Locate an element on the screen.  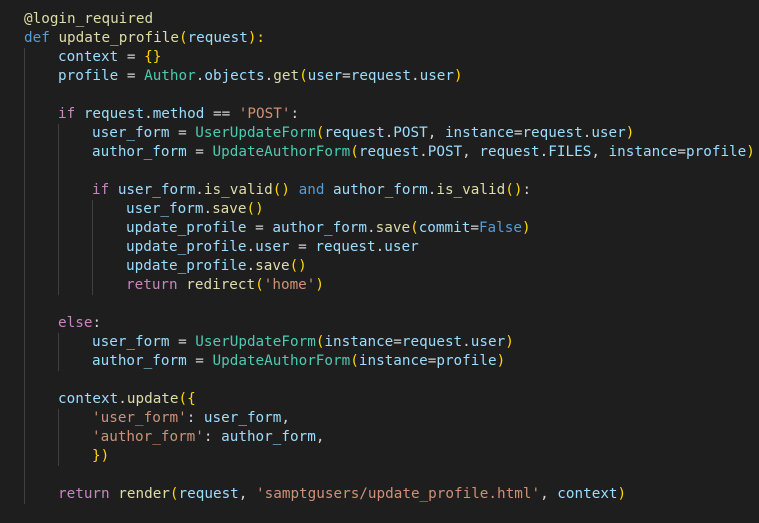
code-line: update_profile.user = request.user is located at coordinates (389, 247).